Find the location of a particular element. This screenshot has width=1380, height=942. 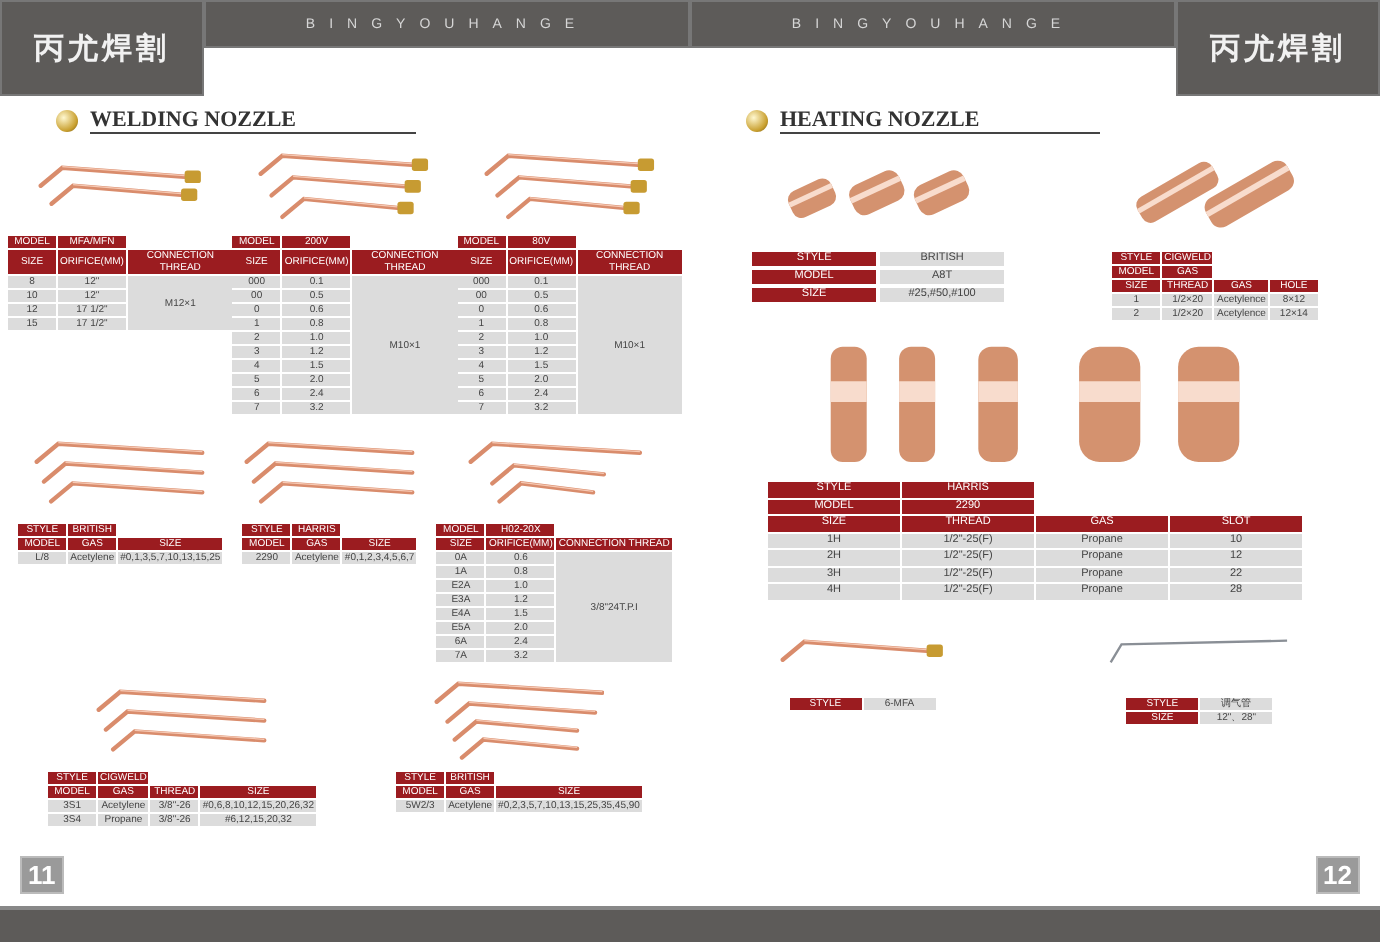

page-number: 11 is located at coordinates (42, 875).